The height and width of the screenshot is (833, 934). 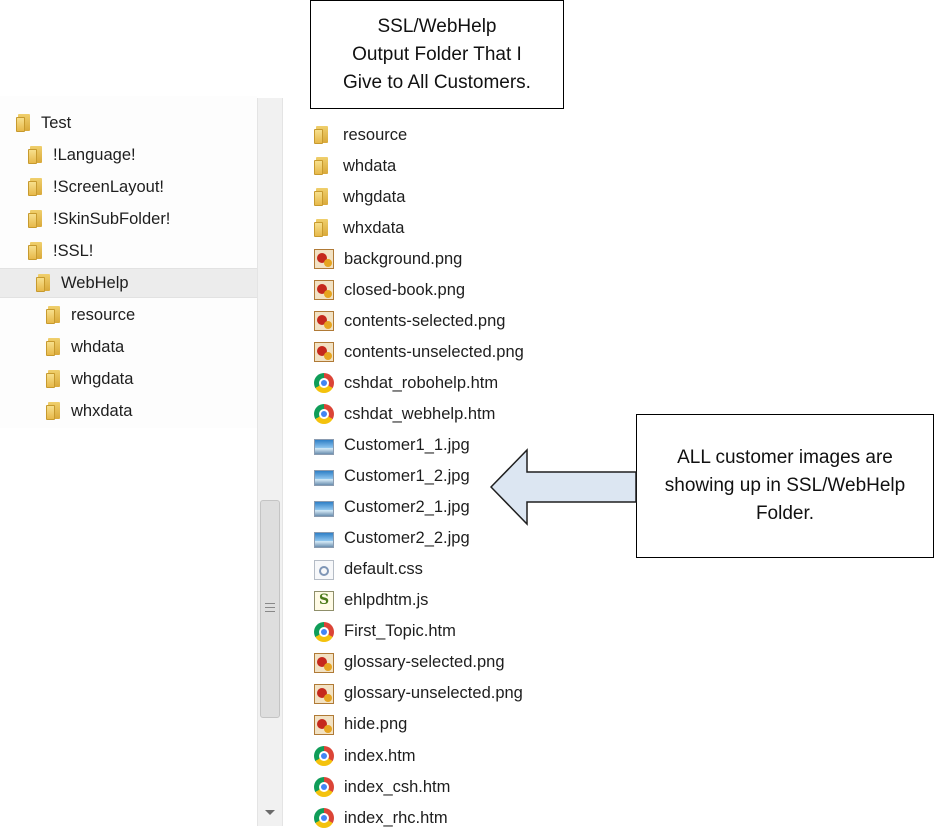 What do you see at coordinates (433, 693) in the screenshot?
I see `file-name: glossary-unselected.png` at bounding box center [433, 693].